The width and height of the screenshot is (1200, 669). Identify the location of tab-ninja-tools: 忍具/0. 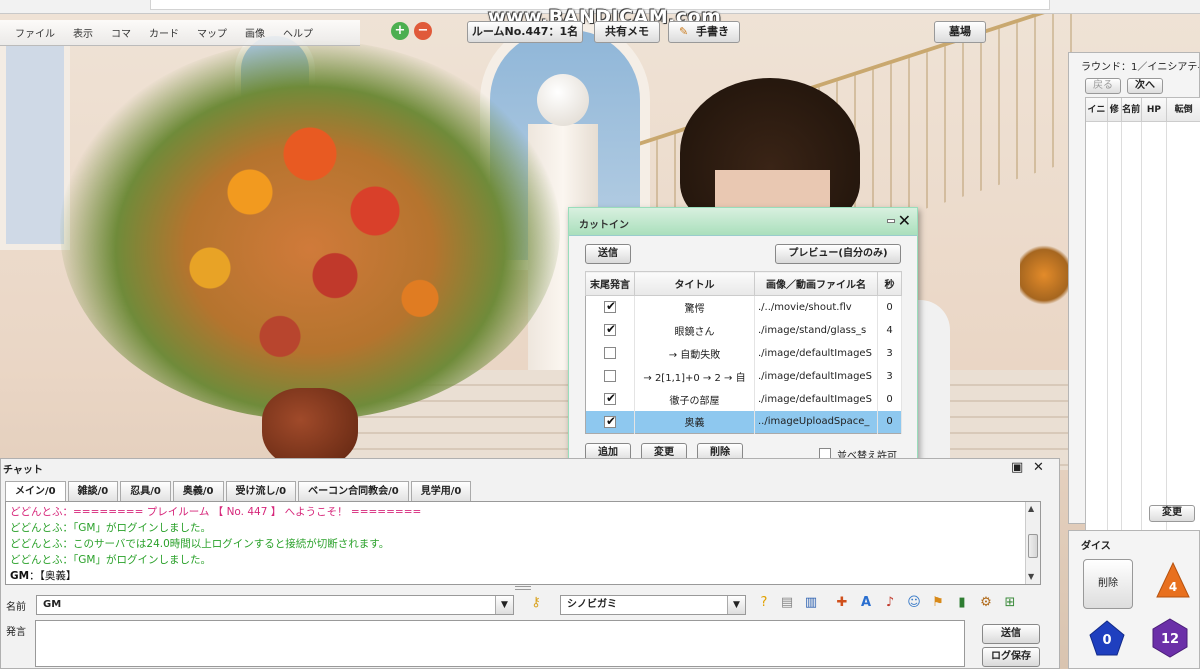
(145, 491).